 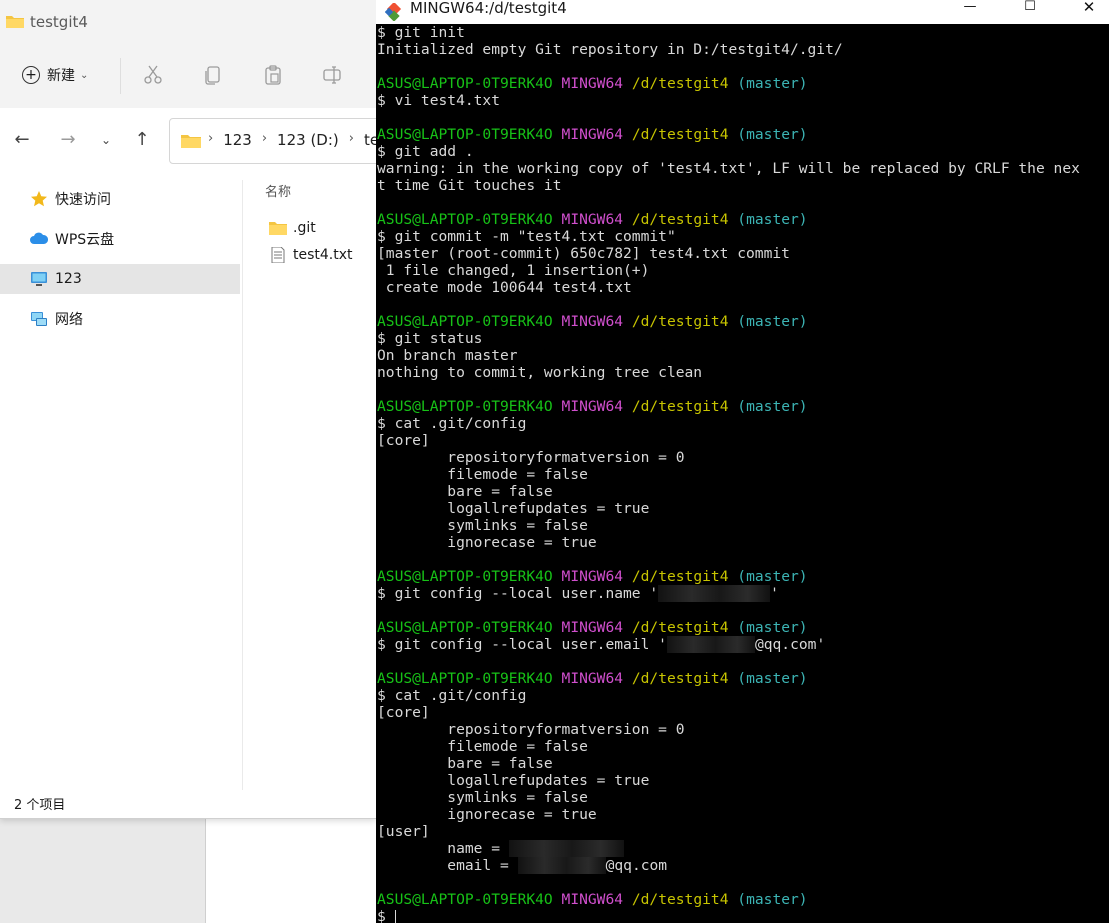 What do you see at coordinates (447, 355) in the screenshot?
I see `terminal-line: On branch master` at bounding box center [447, 355].